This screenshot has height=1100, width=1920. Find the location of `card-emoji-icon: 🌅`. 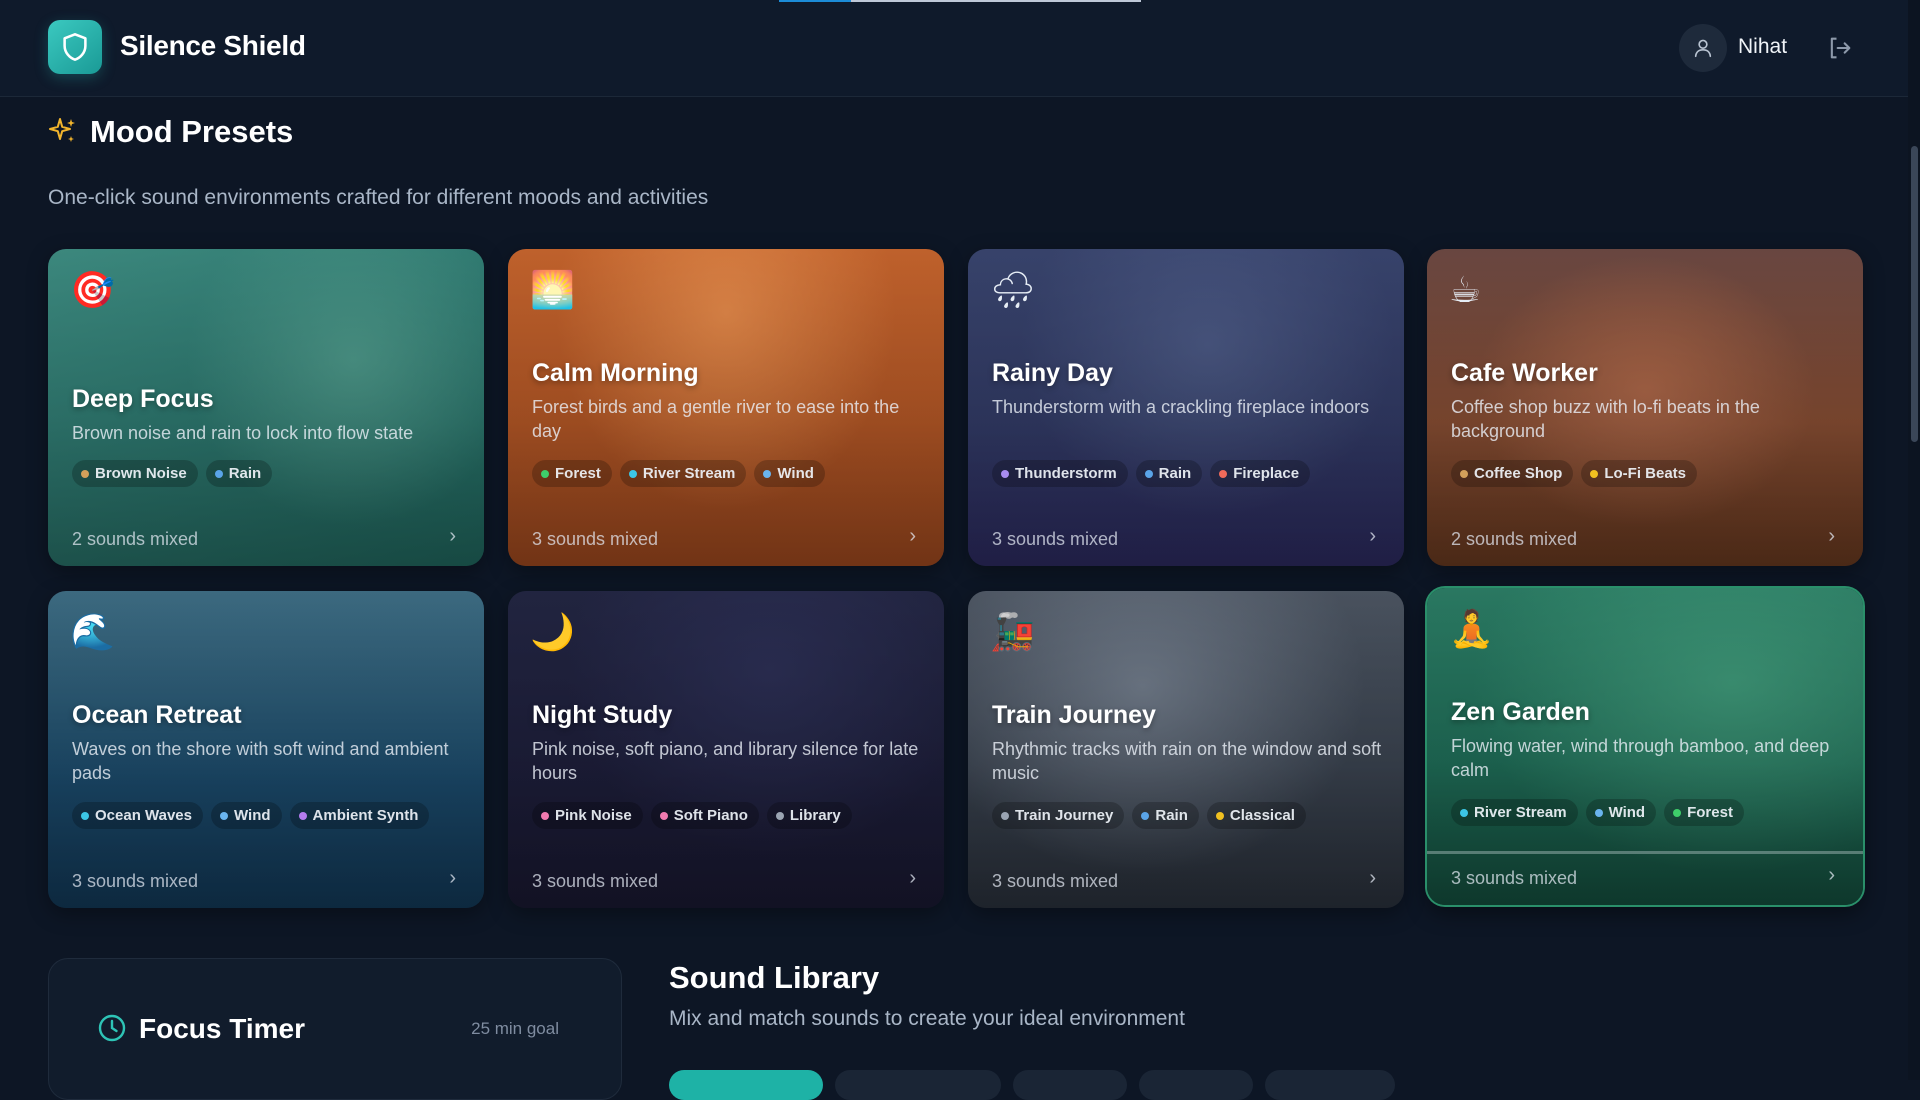

card-emoji-icon: 🌅 is located at coordinates (552, 290).